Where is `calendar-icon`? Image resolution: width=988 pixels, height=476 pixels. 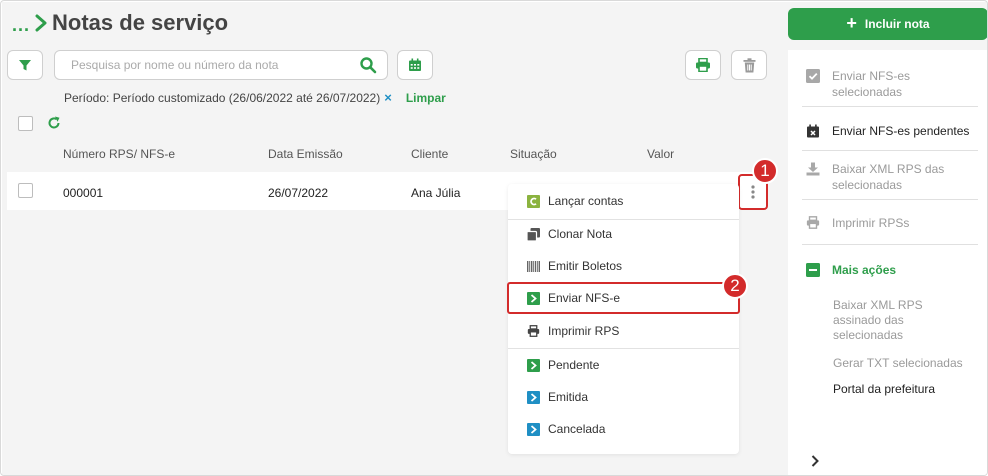 calendar-icon is located at coordinates (415, 64).